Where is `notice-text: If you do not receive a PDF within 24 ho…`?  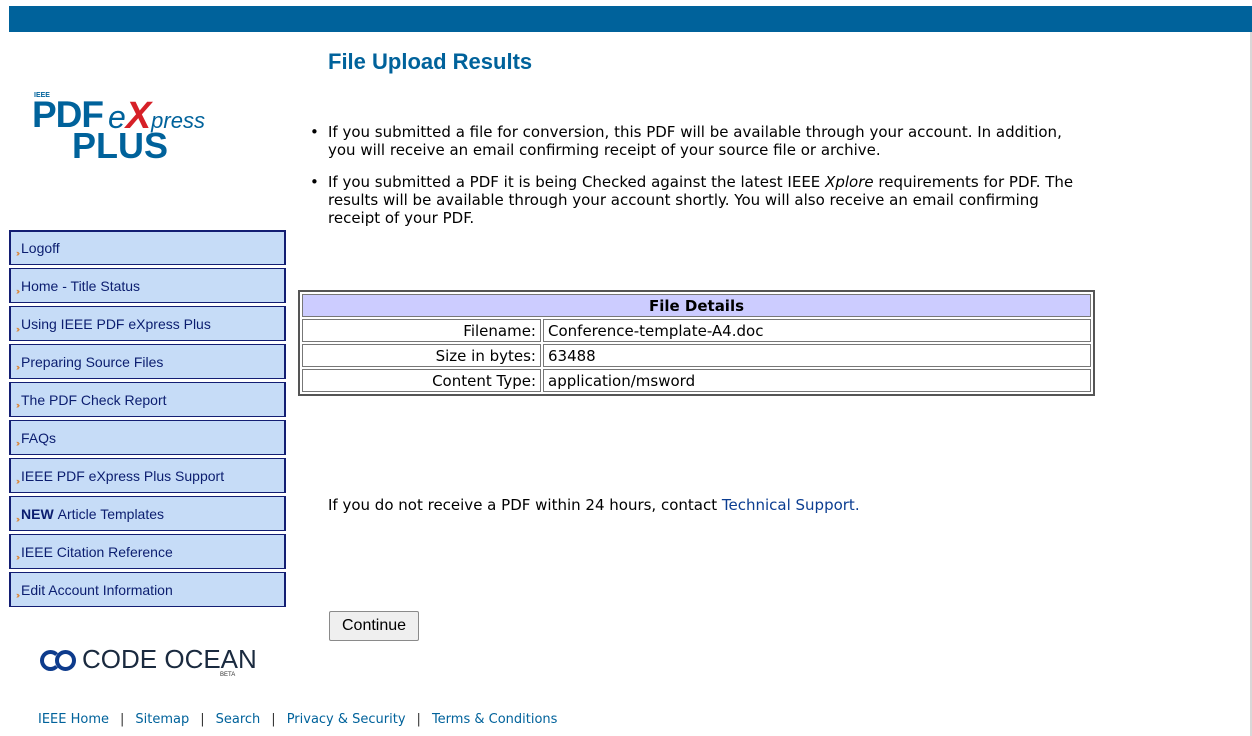
notice-text: If you do not receive a PDF within 24 ho… is located at coordinates (525, 505).